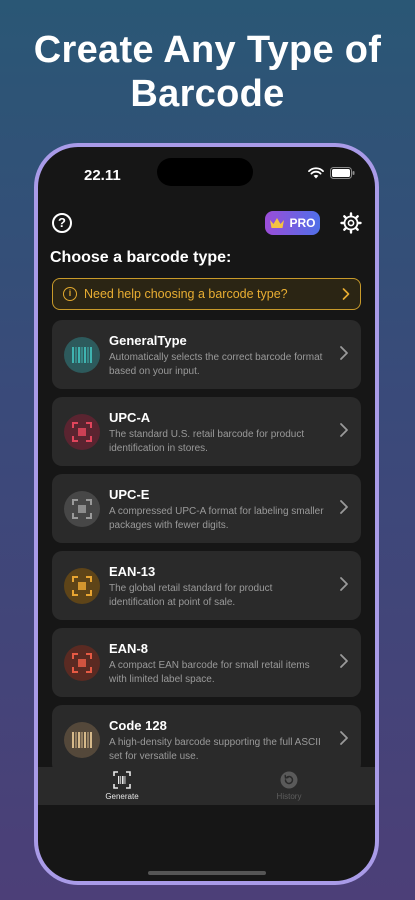 The width and height of the screenshot is (415, 900). I want to click on info-icon: i, so click(70, 294).